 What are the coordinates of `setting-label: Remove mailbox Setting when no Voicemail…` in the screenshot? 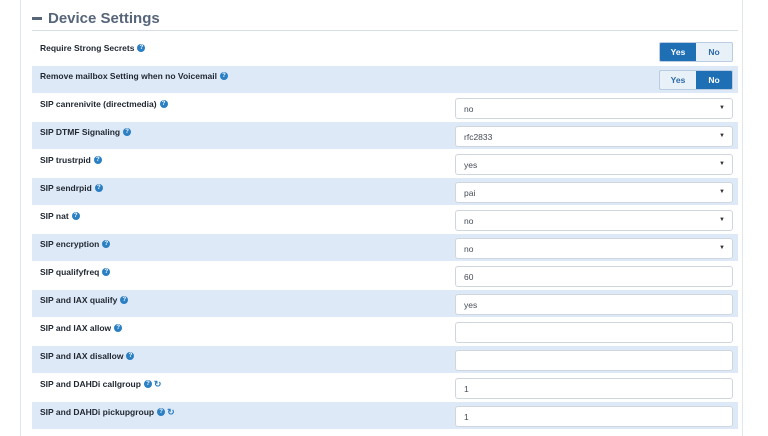 It's located at (134, 76).